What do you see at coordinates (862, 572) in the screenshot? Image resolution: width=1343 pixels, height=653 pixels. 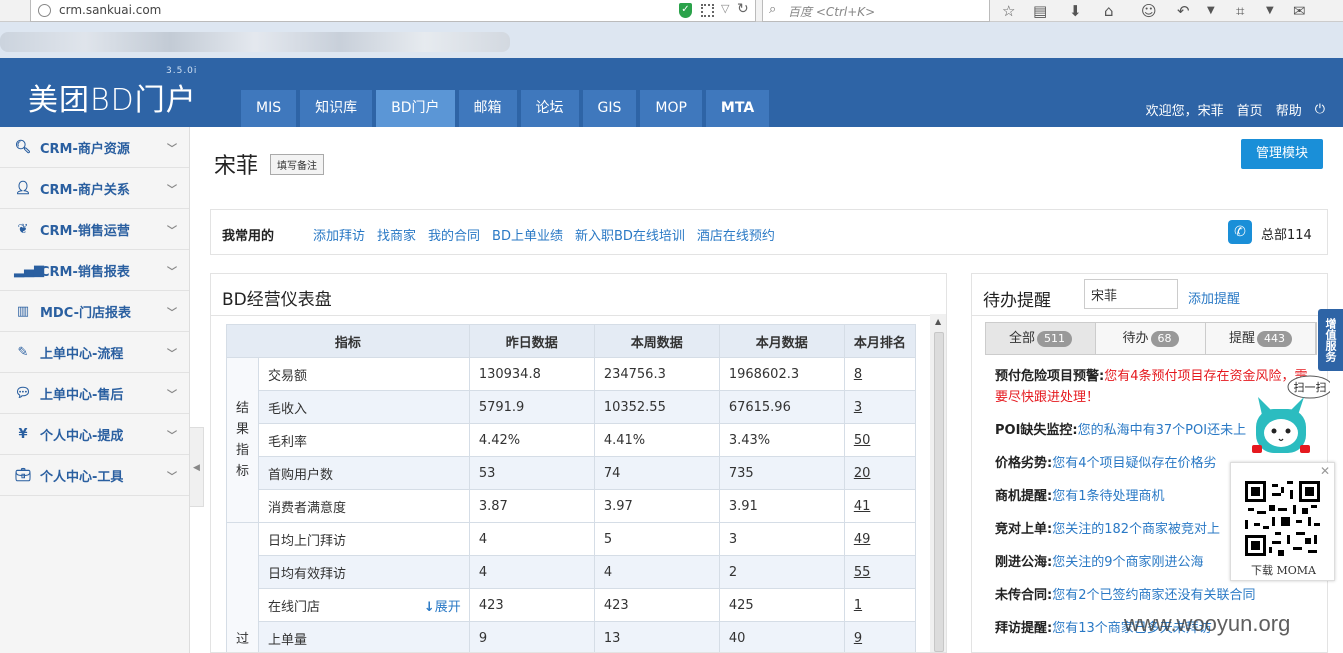 I see `rank-link: 55` at bounding box center [862, 572].